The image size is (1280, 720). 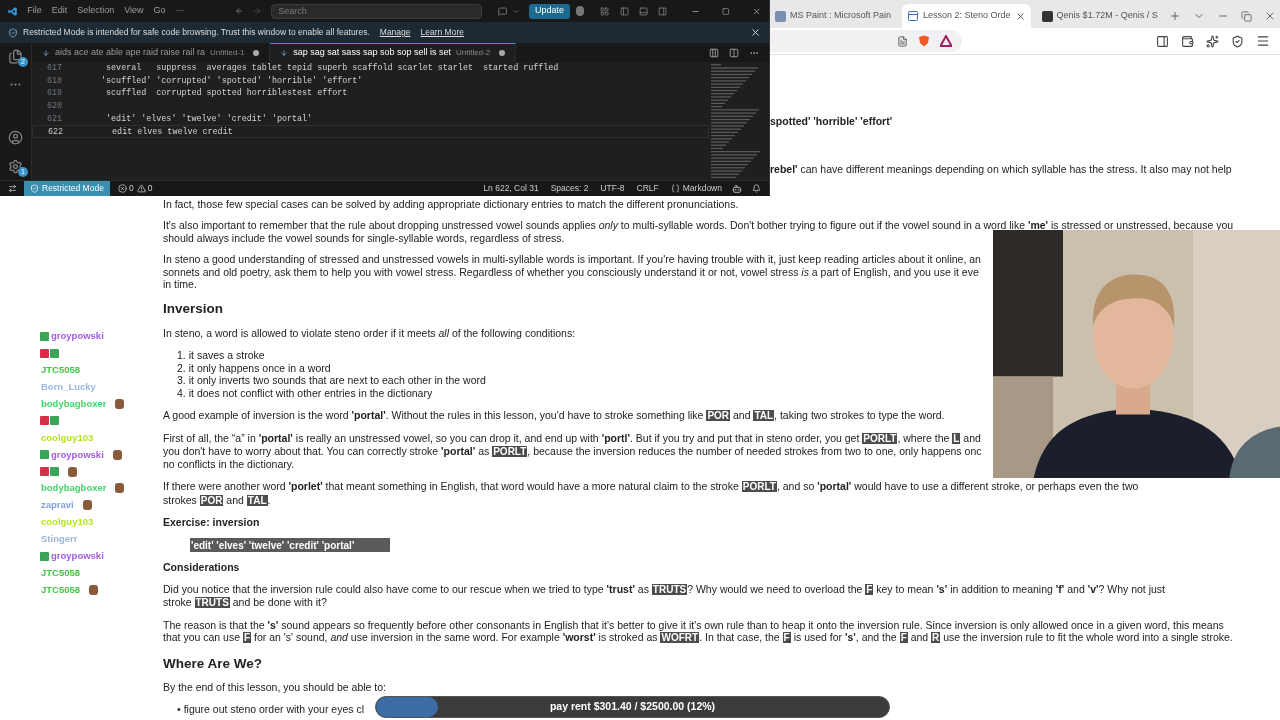 What do you see at coordinates (377, 11) in the screenshot?
I see `search-field: Search` at bounding box center [377, 11].